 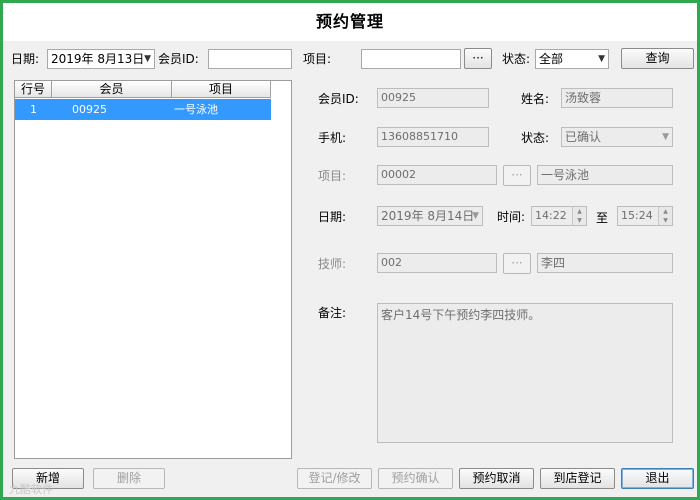 What do you see at coordinates (511, 217) in the screenshot?
I see `time-label: 时间:` at bounding box center [511, 217].